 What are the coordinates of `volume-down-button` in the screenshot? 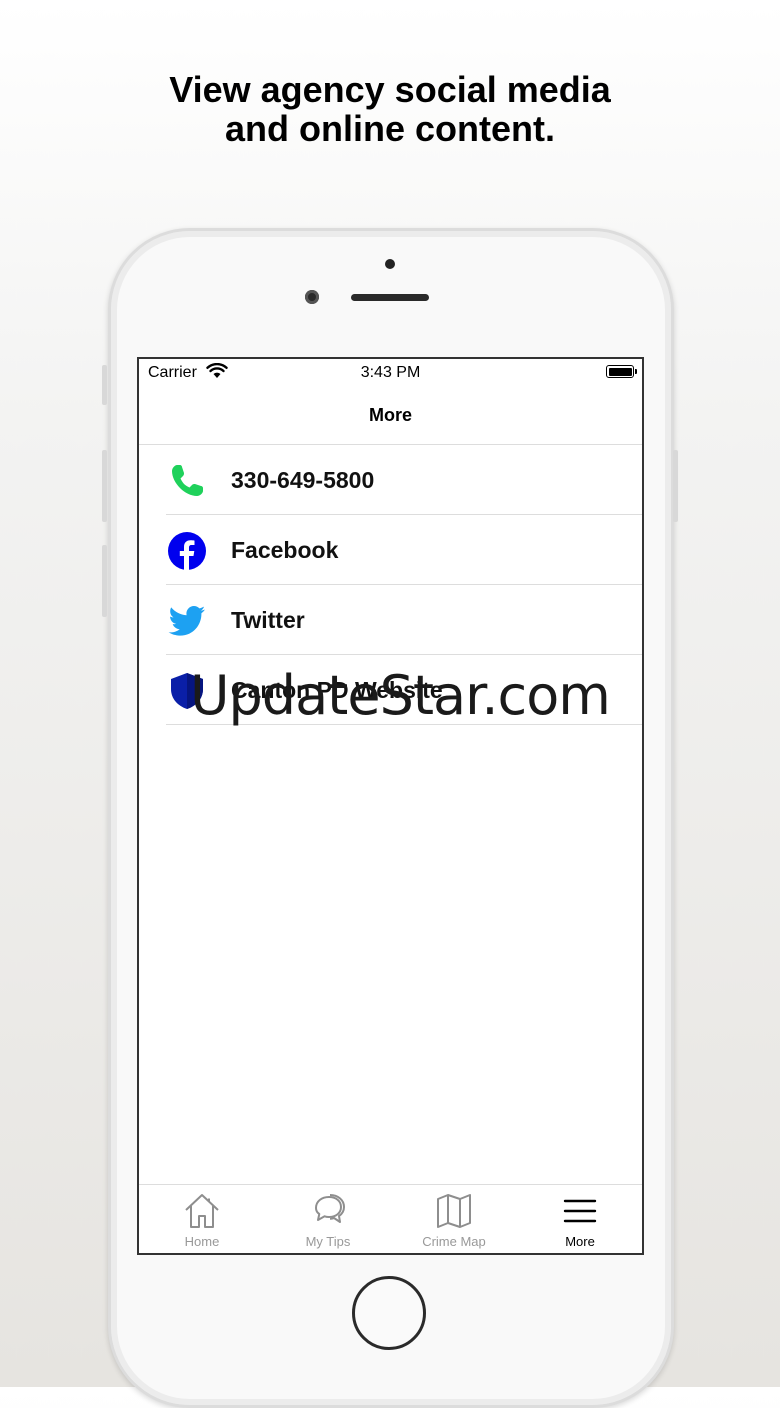 It's located at (104, 581).